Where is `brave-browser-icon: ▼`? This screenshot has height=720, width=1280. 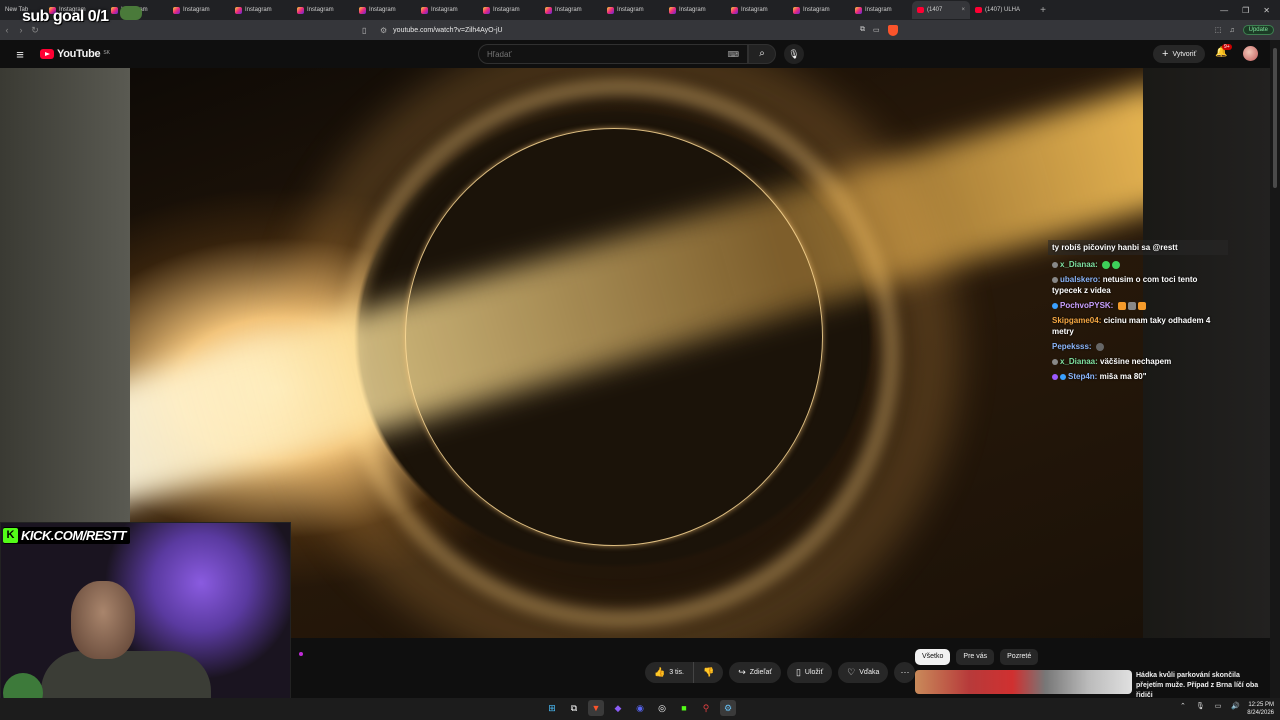 brave-browser-icon: ▼ is located at coordinates (596, 708).